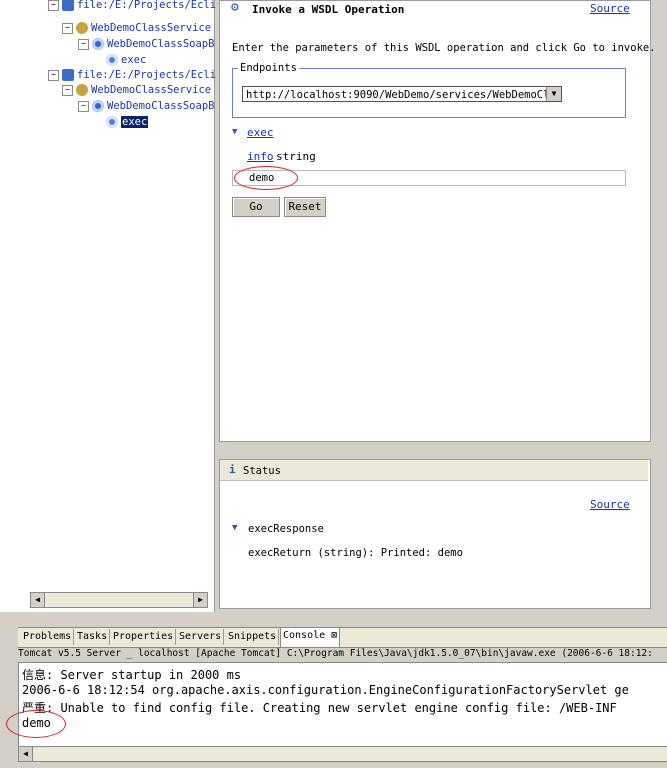  Describe the element at coordinates (610, 8) in the screenshot. I see `source-link: Source` at that location.